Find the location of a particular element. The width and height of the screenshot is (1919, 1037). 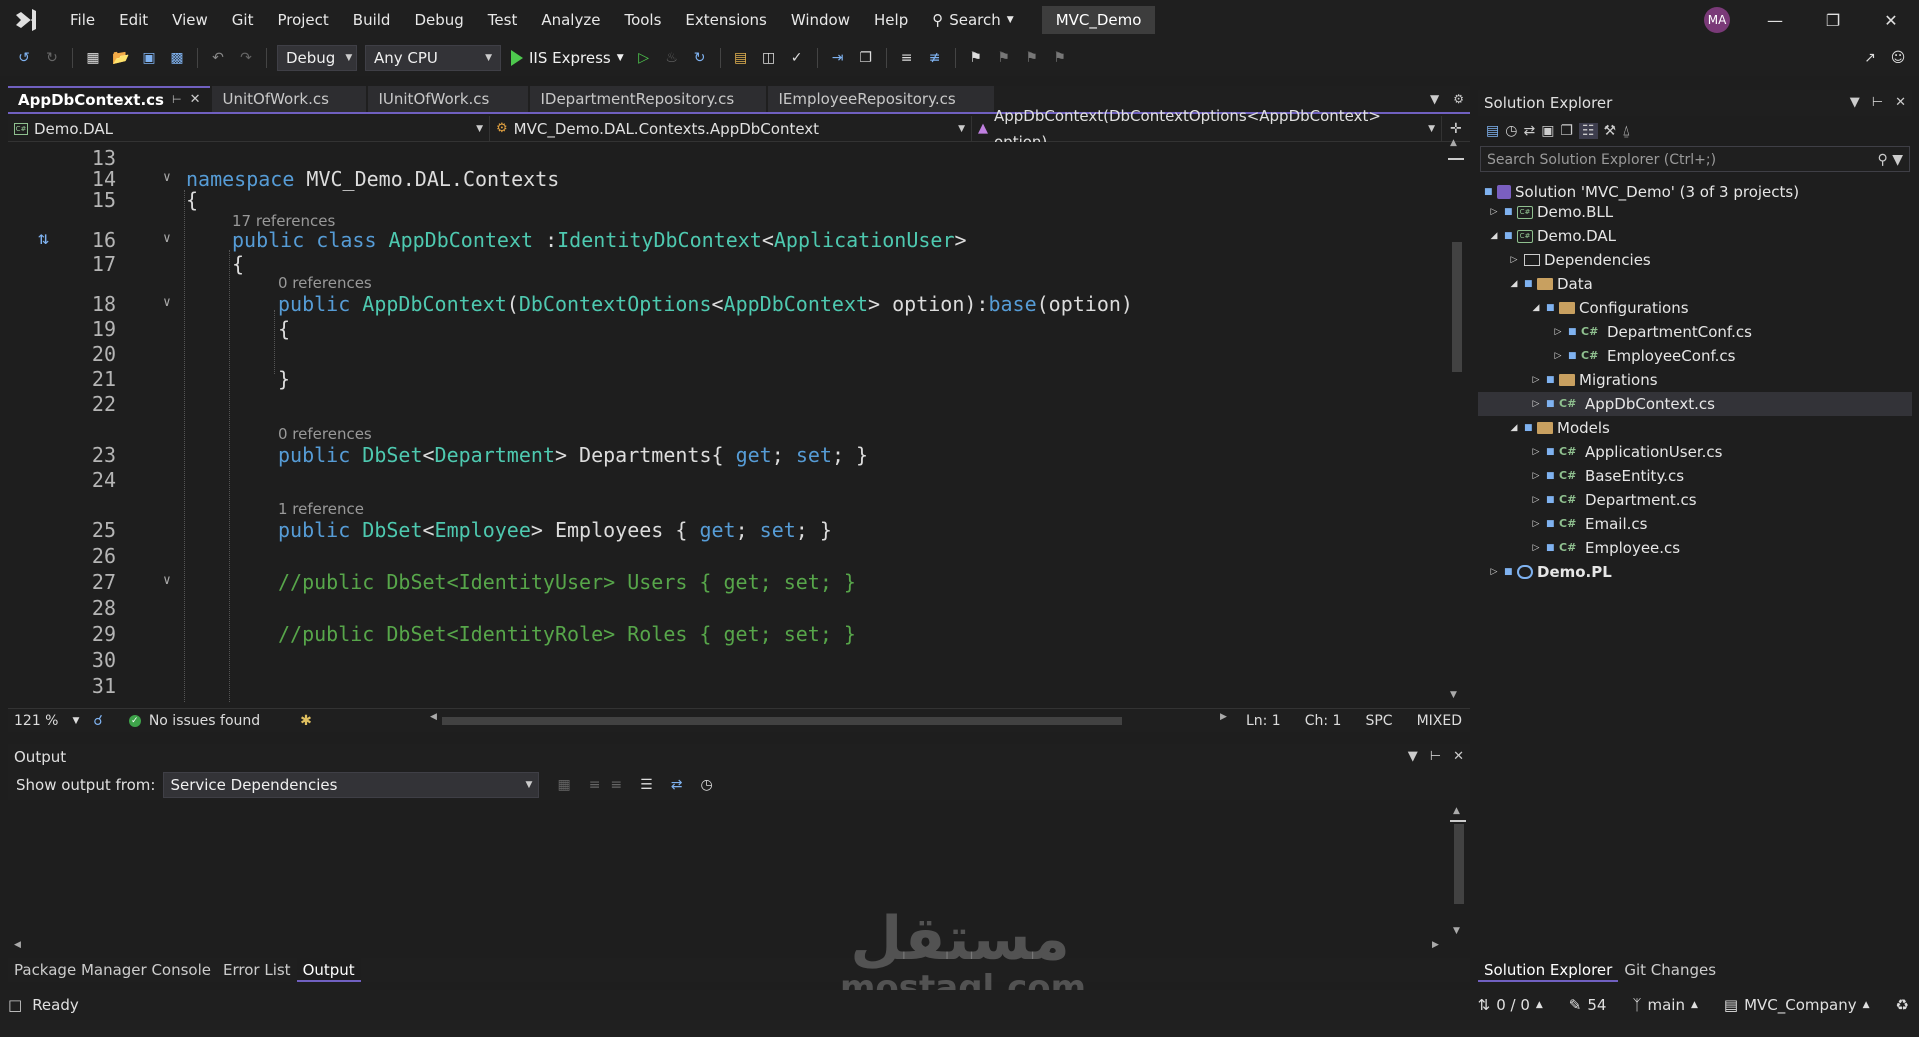

menu-edit: Edit is located at coordinates (133, 20).